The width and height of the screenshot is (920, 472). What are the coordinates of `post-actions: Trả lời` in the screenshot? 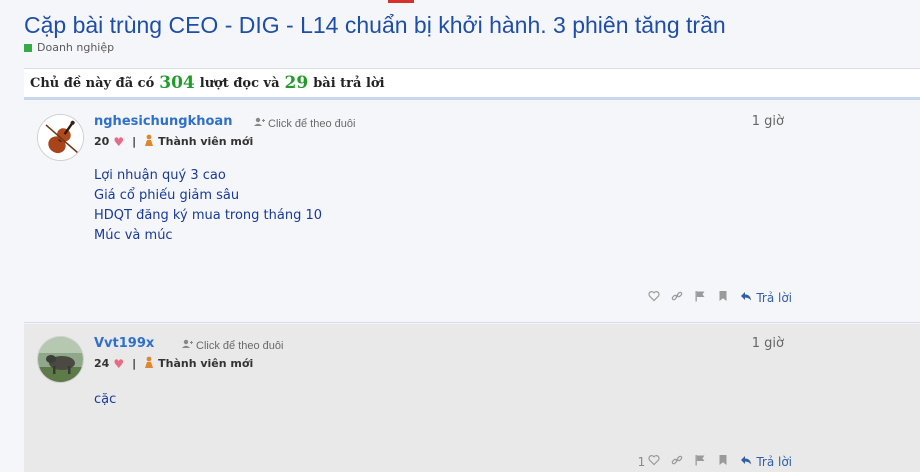 It's located at (720, 297).